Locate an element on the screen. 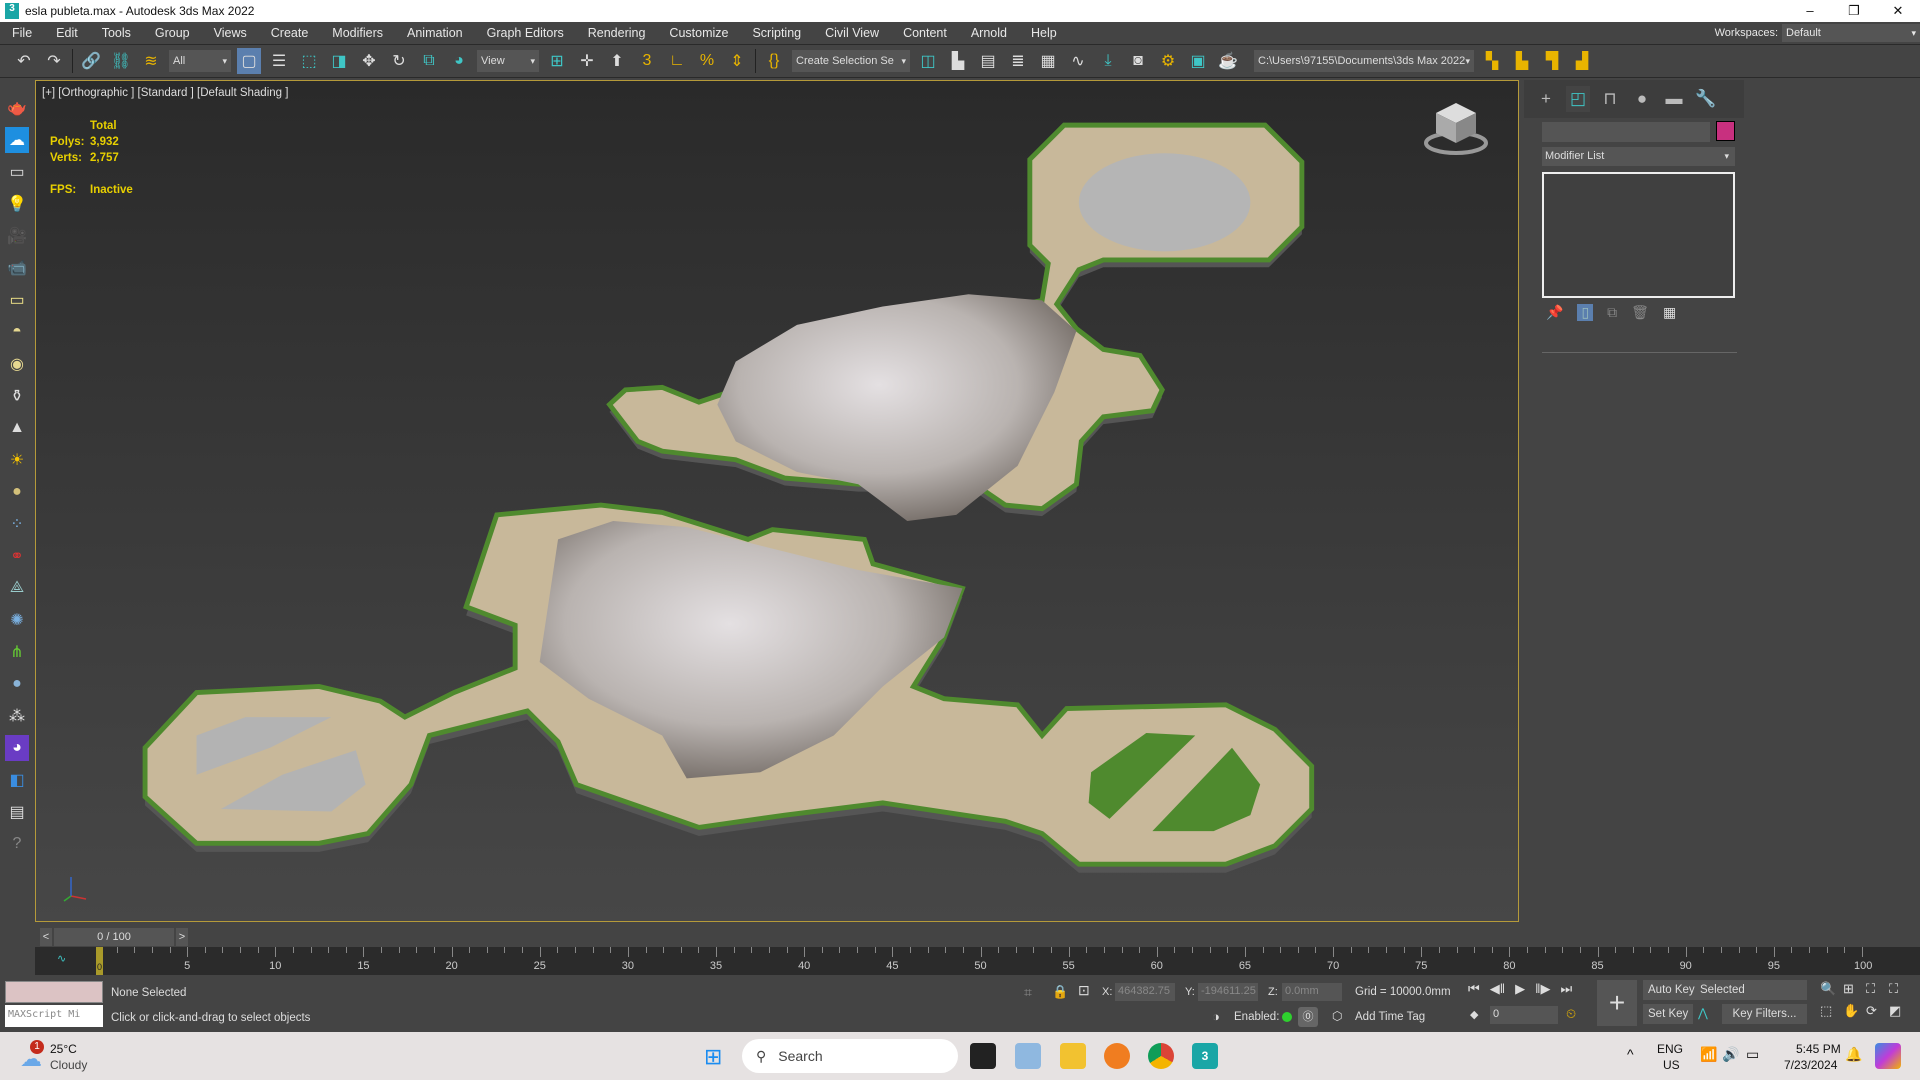 The height and width of the screenshot is (1080, 1920). display-tab-icon: ▬ is located at coordinates (1674, 99).